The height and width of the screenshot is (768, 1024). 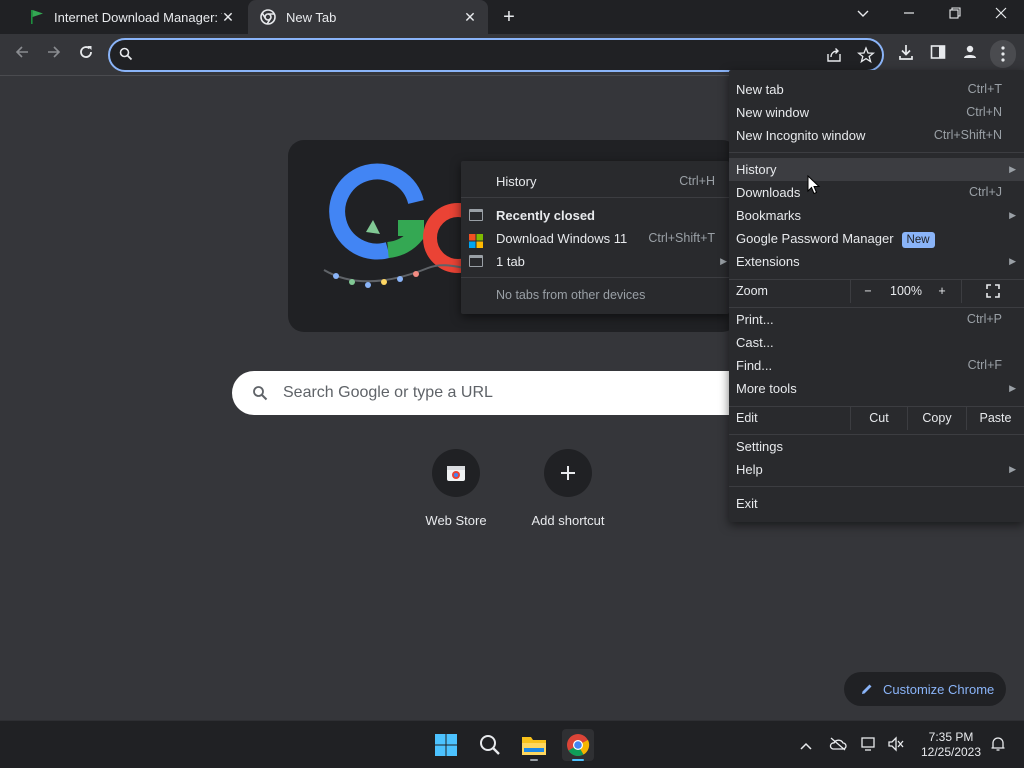 What do you see at coordinates (876, 319) in the screenshot?
I see `menu-item-print: Print... Ctrl+P` at bounding box center [876, 319].